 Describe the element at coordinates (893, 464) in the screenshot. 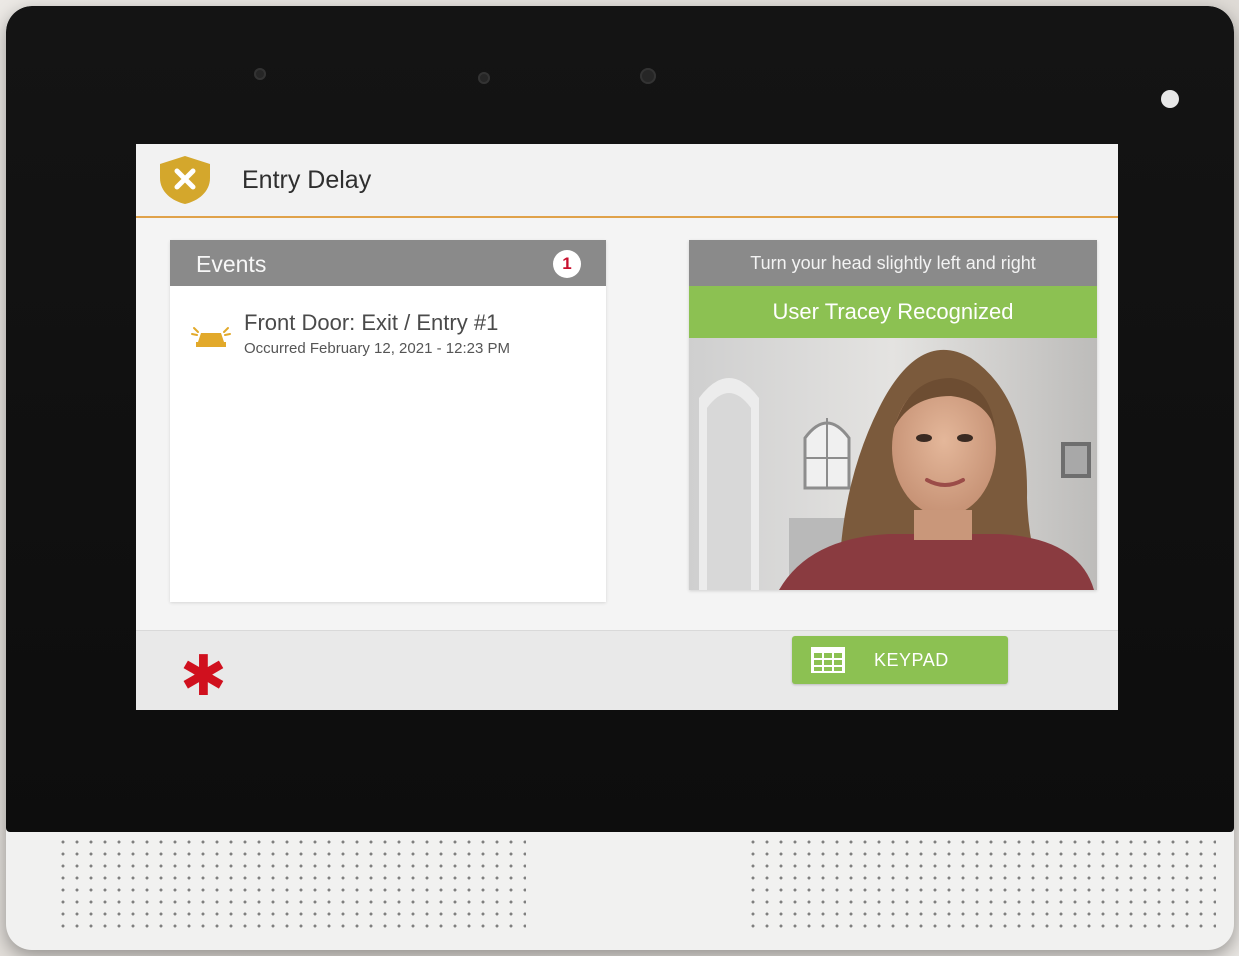

I see `camera-feed-image` at that location.